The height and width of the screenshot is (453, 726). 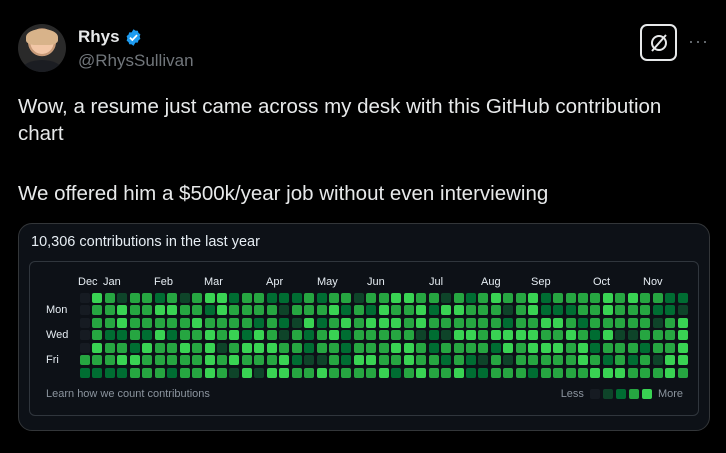 I want to click on author-handle: @RhysSullivan, so click(x=136, y=61).